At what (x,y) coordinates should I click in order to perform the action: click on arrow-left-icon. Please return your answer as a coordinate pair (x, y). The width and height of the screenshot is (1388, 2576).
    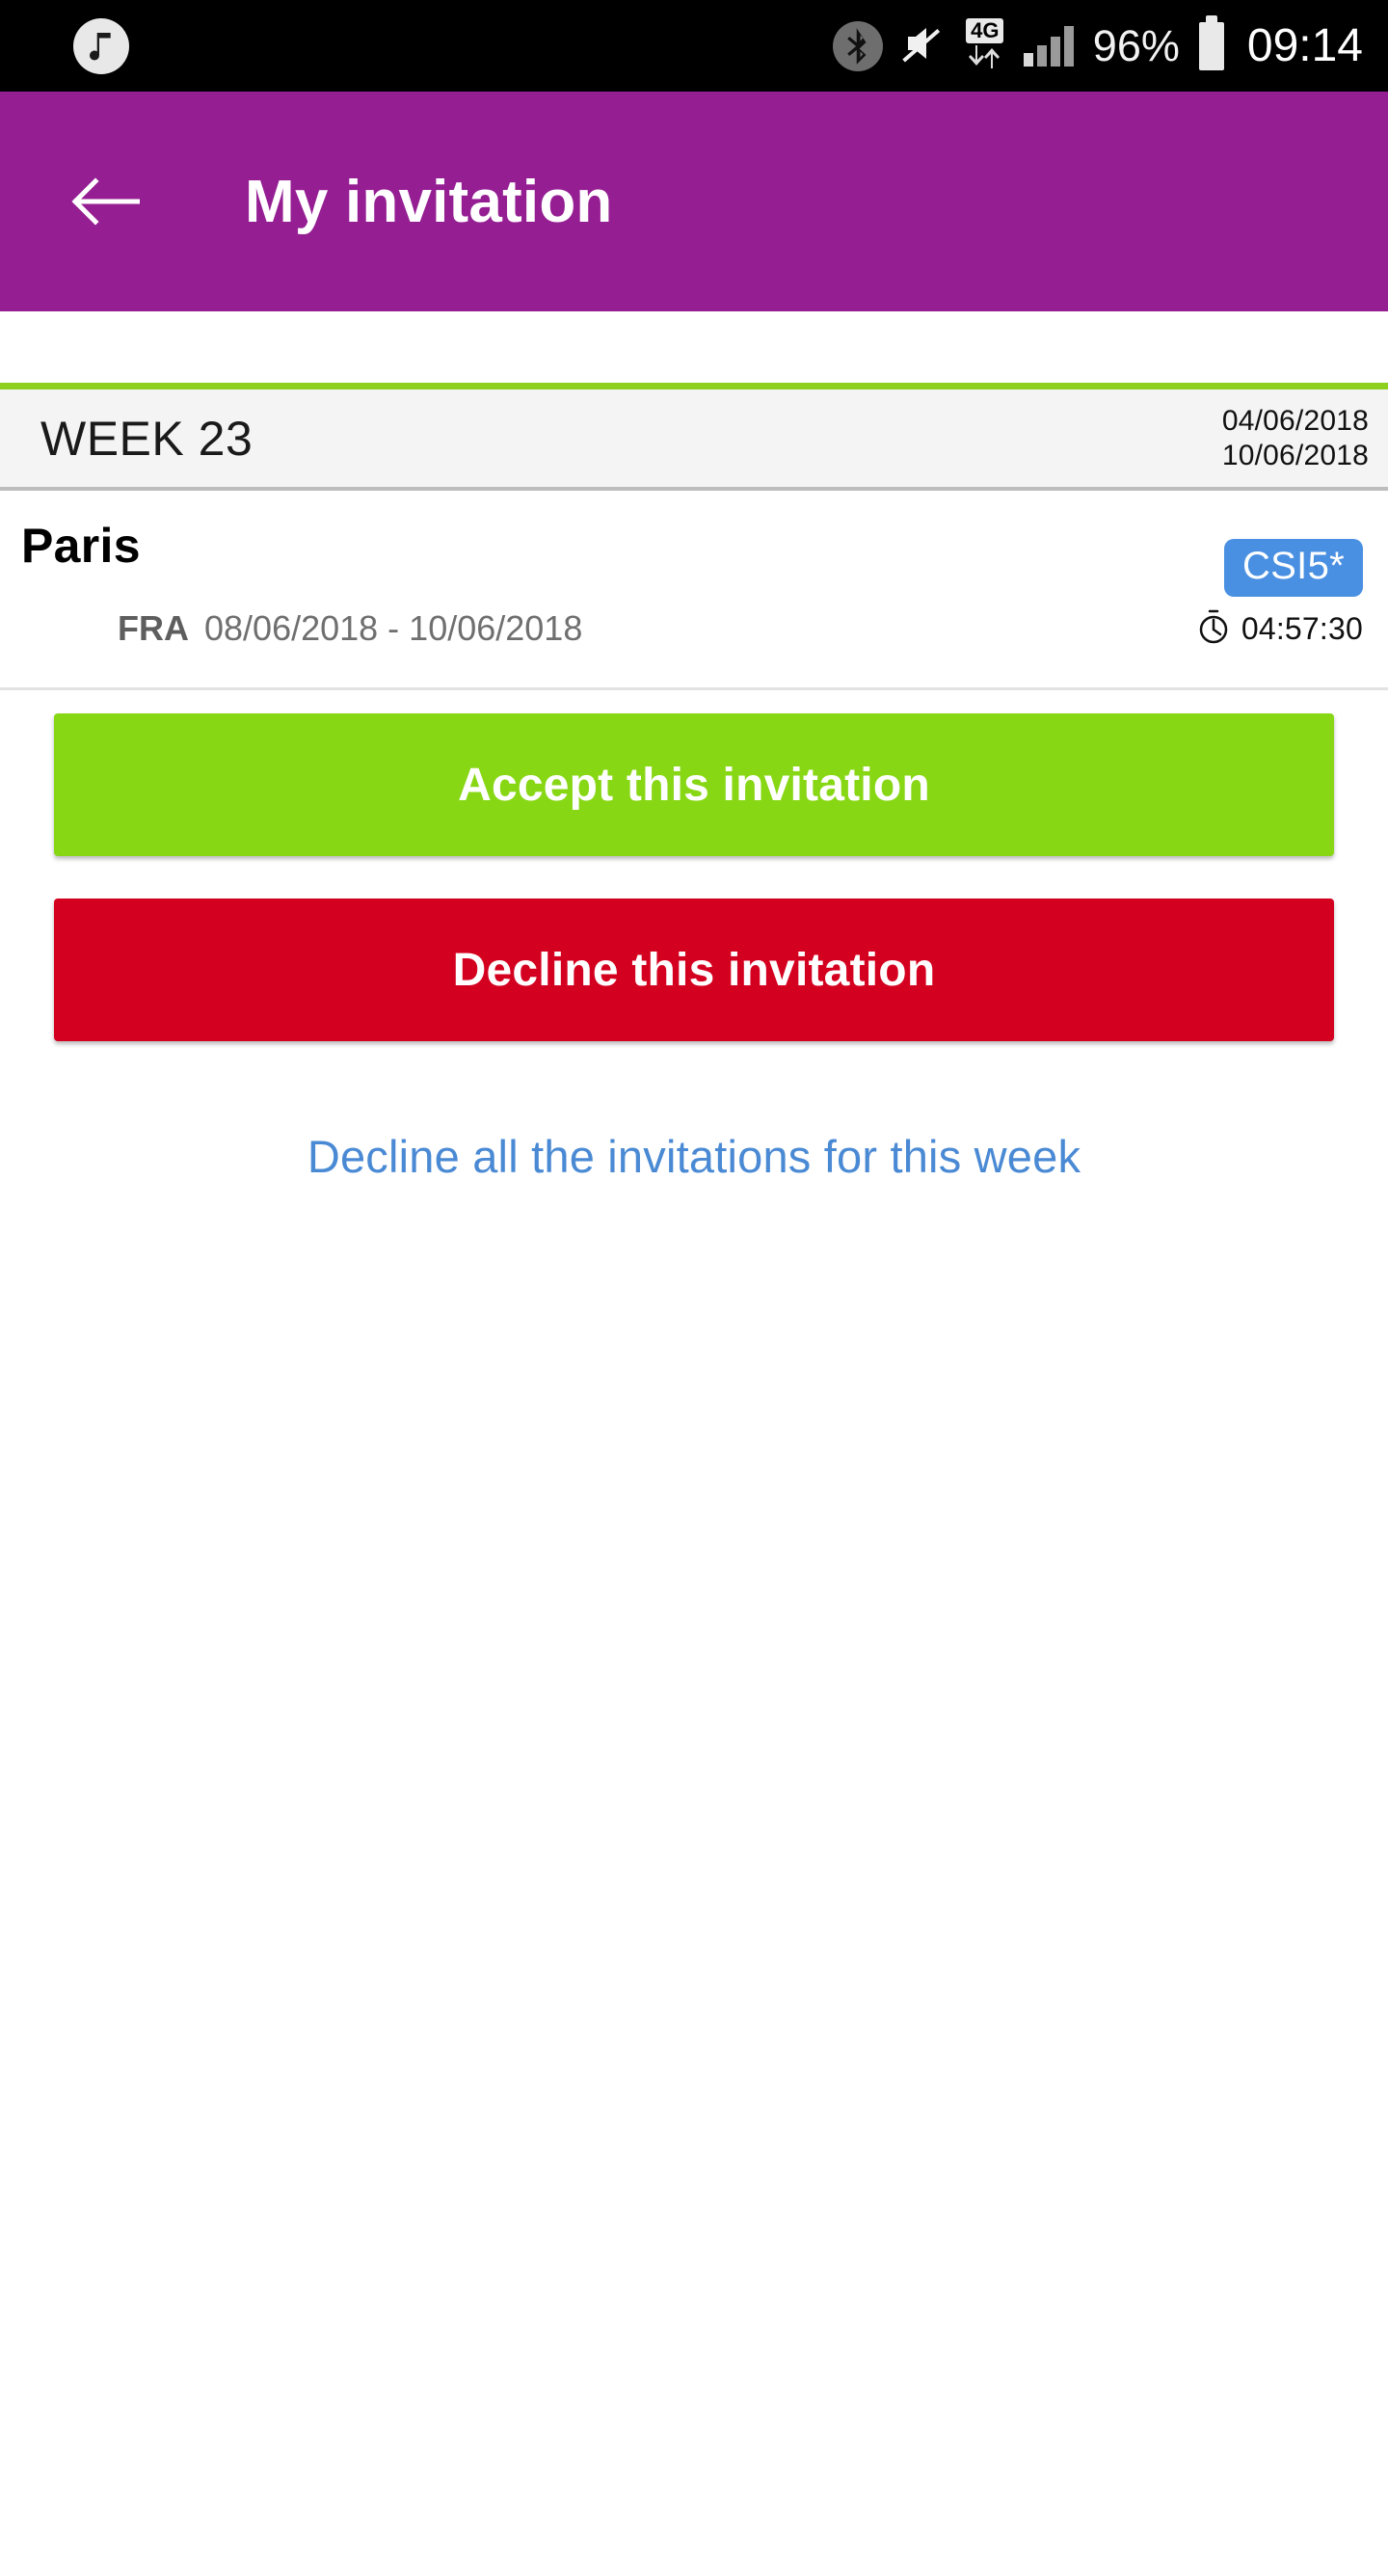
    Looking at the image, I should click on (106, 202).